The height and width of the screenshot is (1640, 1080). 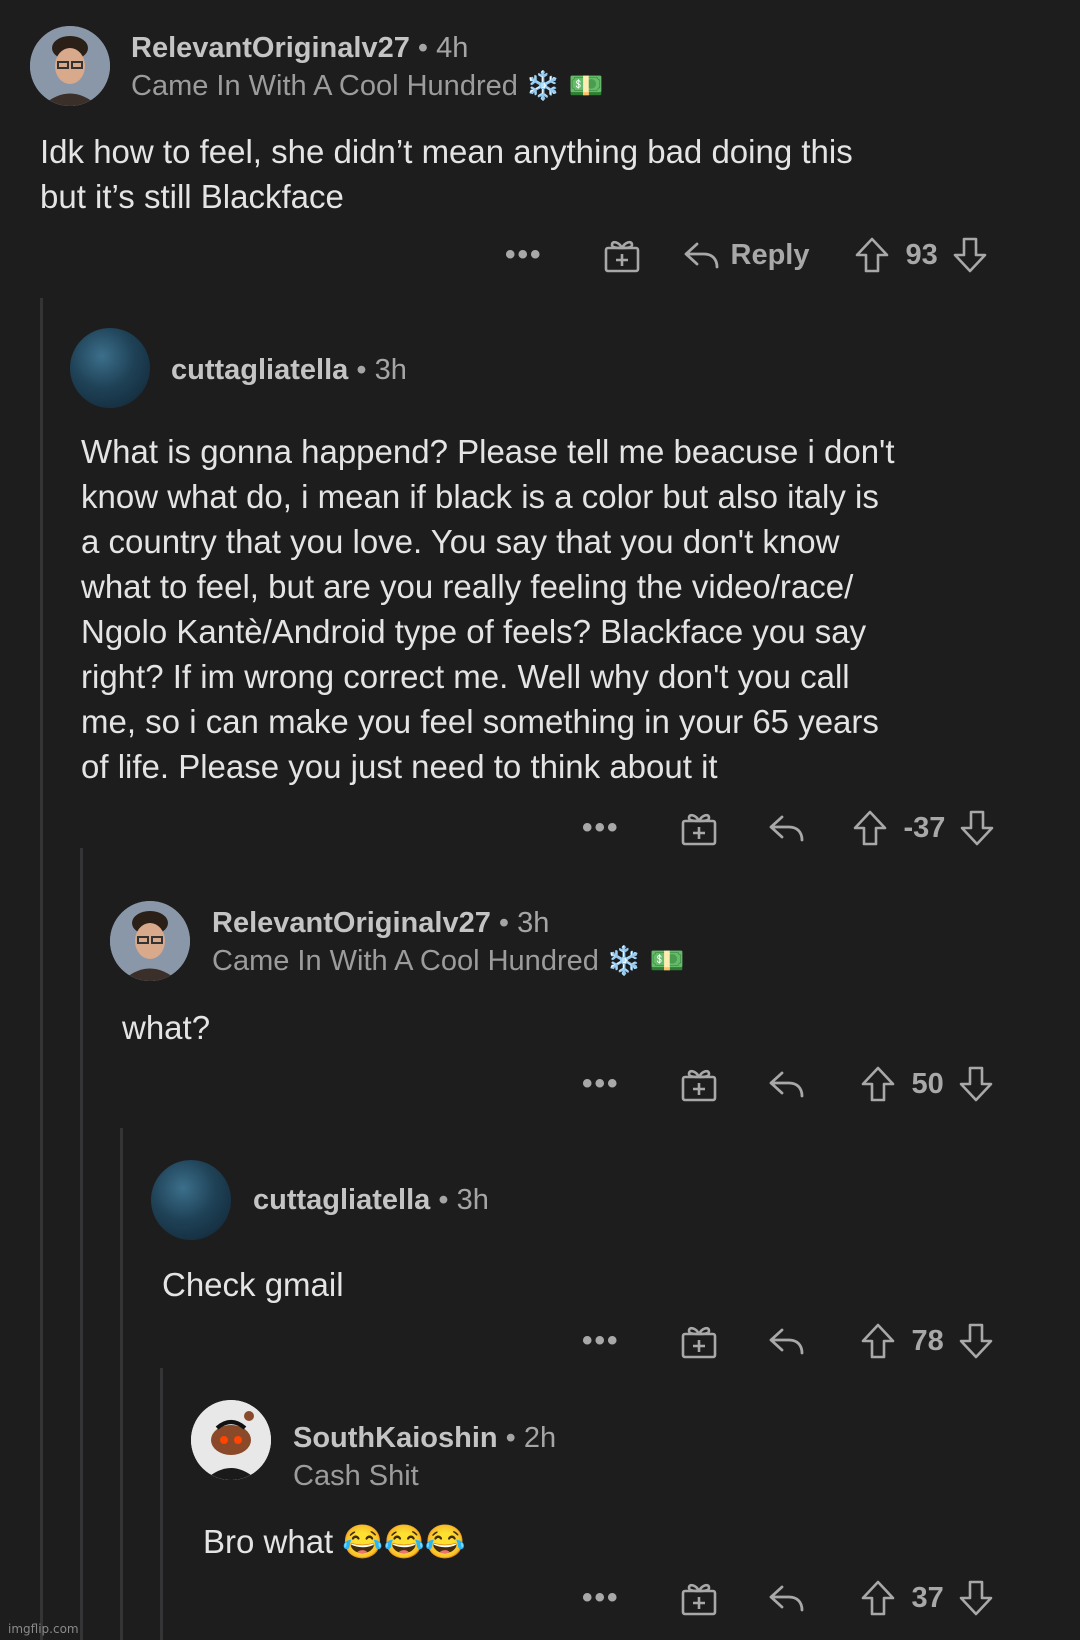 I want to click on comment-body: Bro what 😂😂😂, so click(x=334, y=1541).